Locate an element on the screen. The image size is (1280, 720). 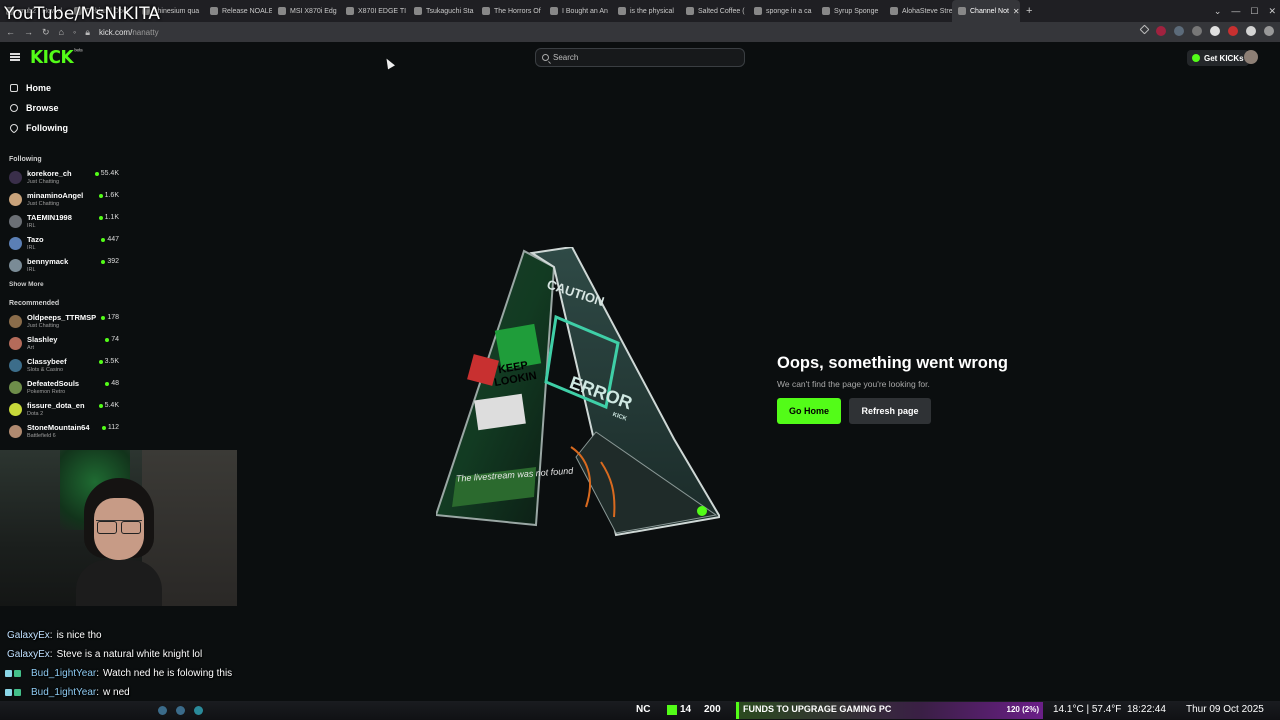
browser-tab: X870I EDGE TI is located at coordinates (374, 11).